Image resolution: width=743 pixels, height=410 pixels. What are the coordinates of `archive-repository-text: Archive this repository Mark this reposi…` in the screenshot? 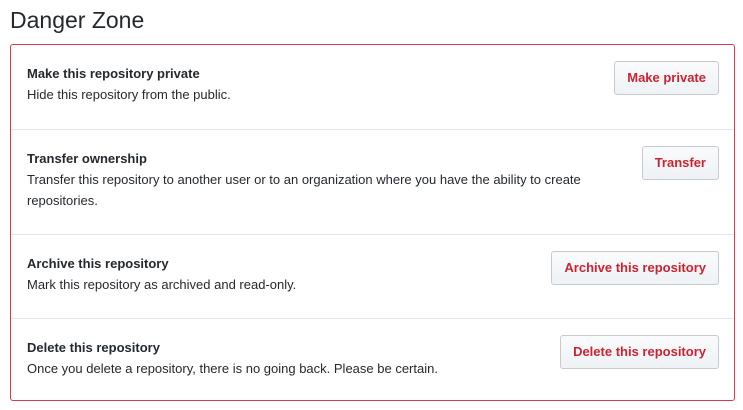 It's located at (327, 274).